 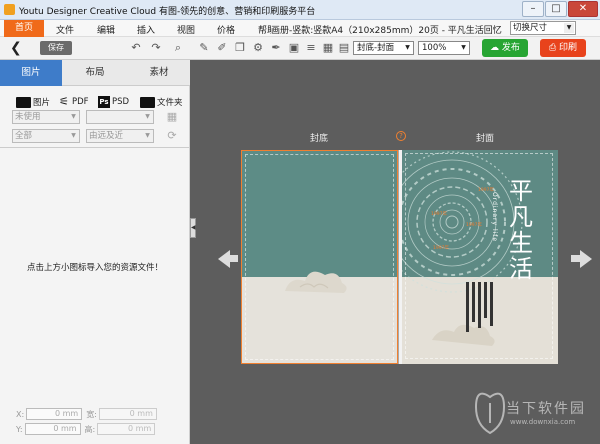 I want to click on size-switch-select: 切换尺寸 ▼, so click(x=543, y=28).